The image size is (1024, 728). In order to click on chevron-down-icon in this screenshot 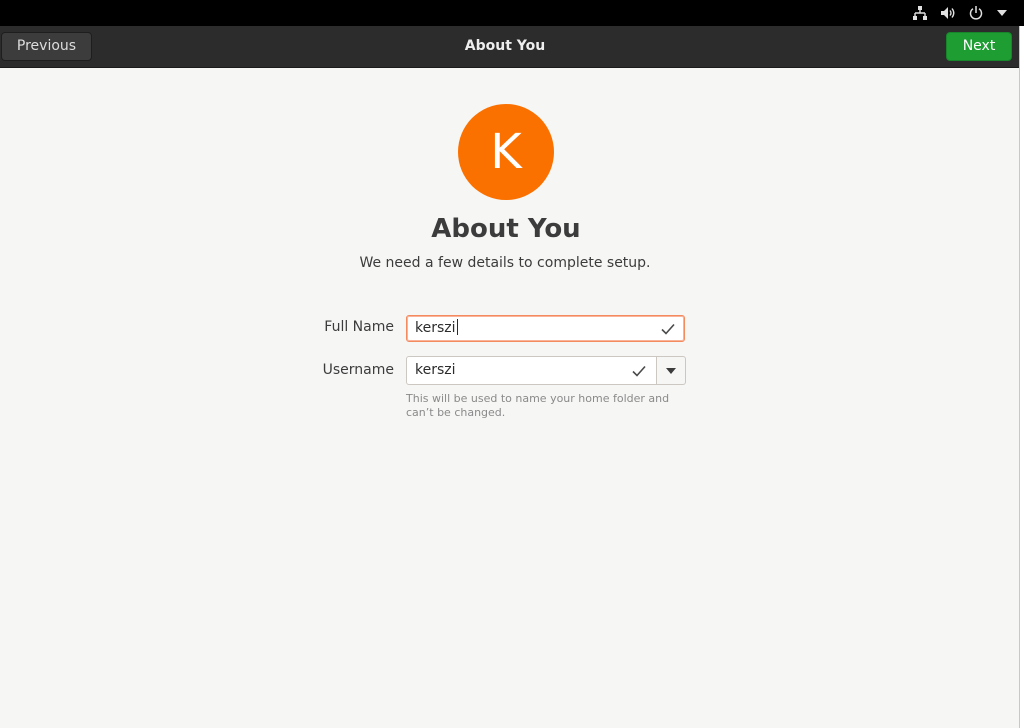, I will do `click(671, 370)`.